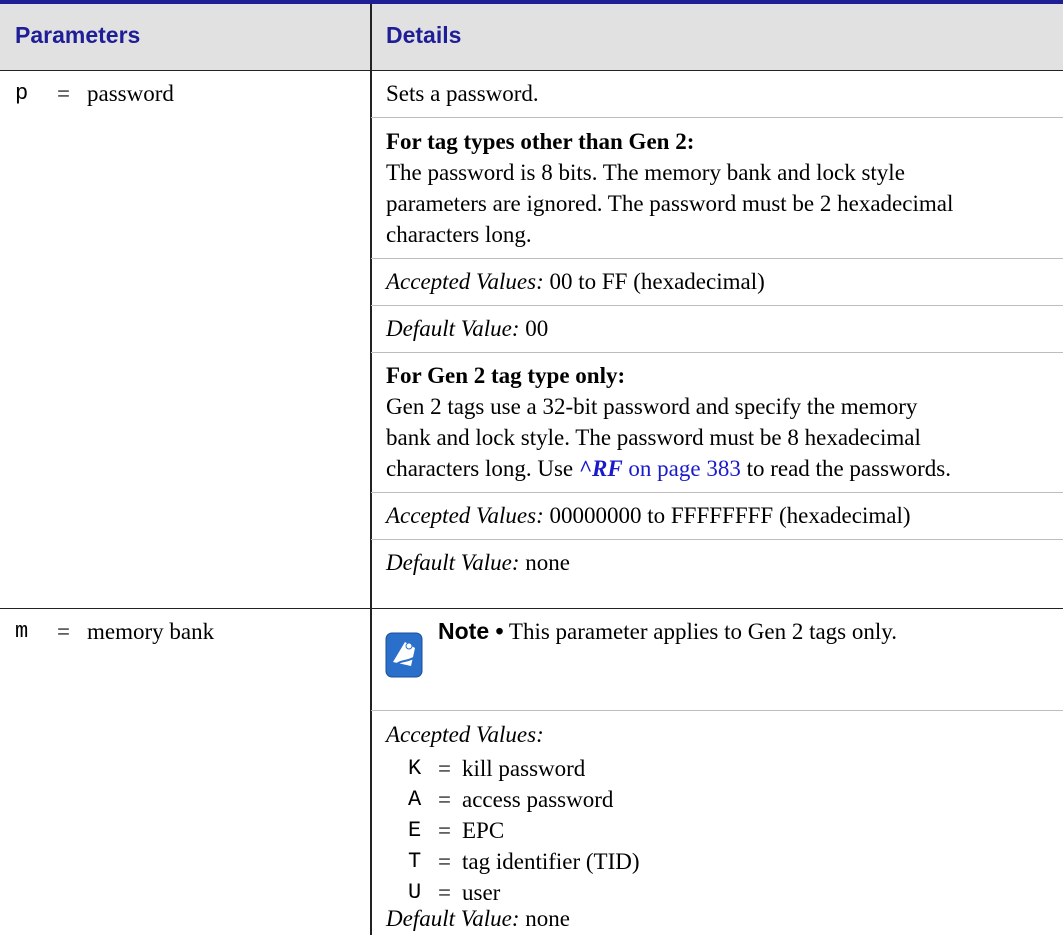 This screenshot has height=935, width=1063. Describe the element at coordinates (462, 93) in the screenshot. I see `password-intro: Sets a password.` at that location.